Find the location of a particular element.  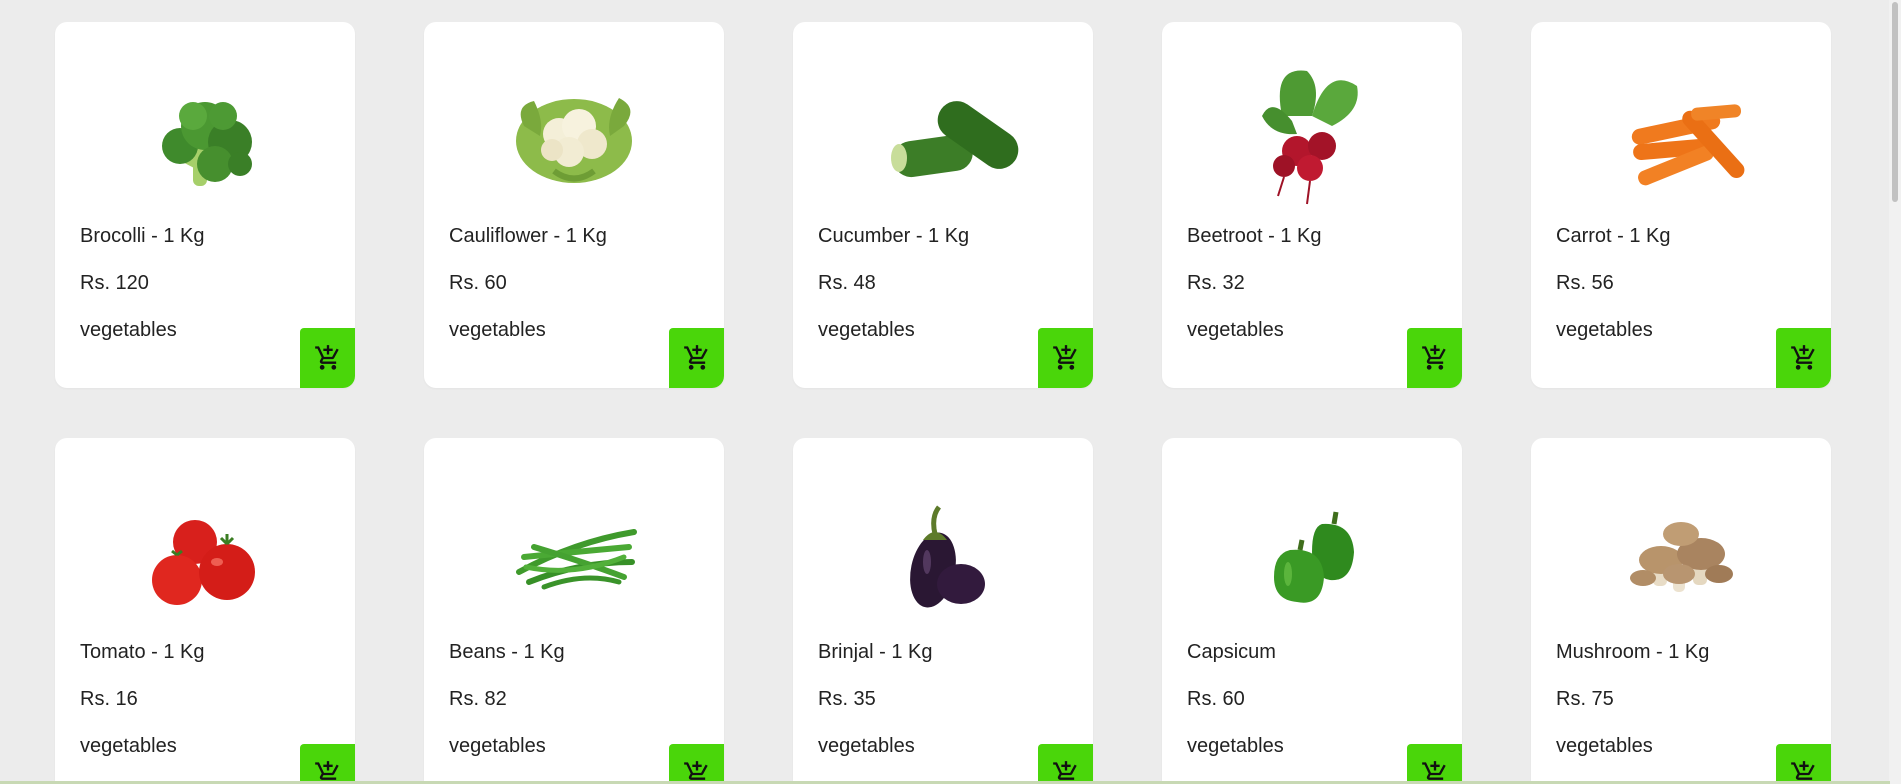

brinjal-image is located at coordinates (943, 547).